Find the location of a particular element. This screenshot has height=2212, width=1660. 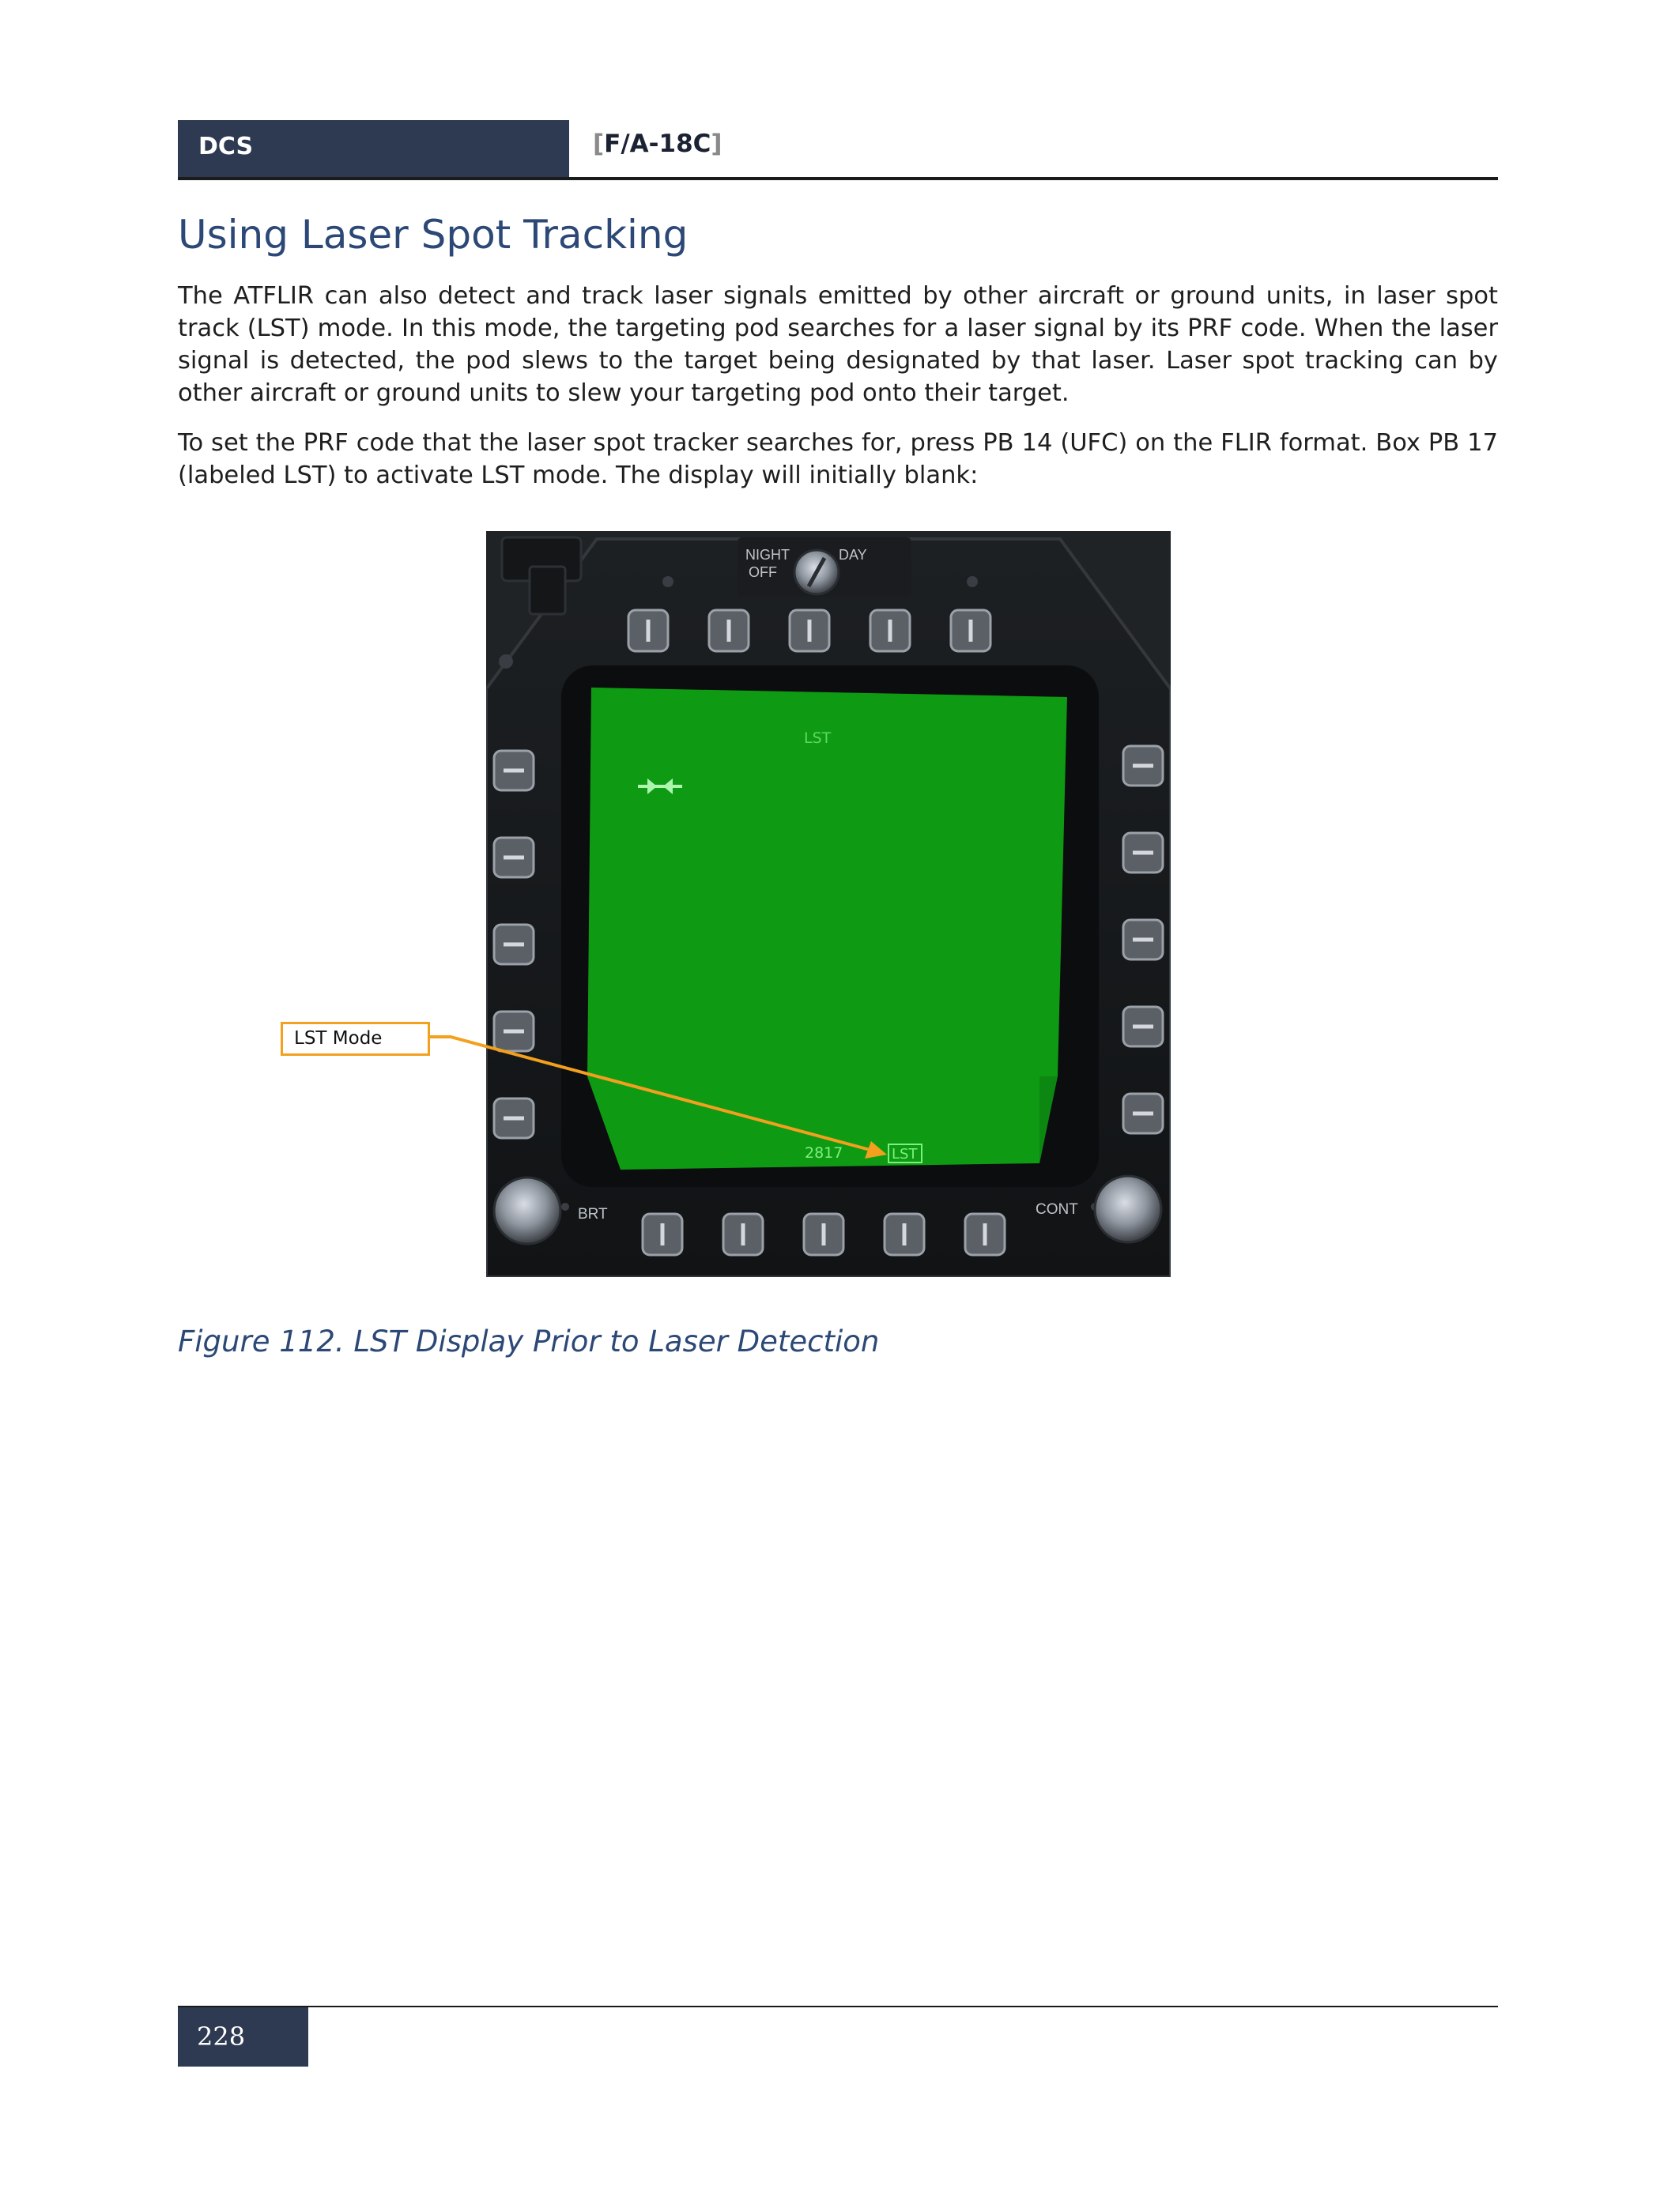

header-bracket-open: [ is located at coordinates (599, 144).